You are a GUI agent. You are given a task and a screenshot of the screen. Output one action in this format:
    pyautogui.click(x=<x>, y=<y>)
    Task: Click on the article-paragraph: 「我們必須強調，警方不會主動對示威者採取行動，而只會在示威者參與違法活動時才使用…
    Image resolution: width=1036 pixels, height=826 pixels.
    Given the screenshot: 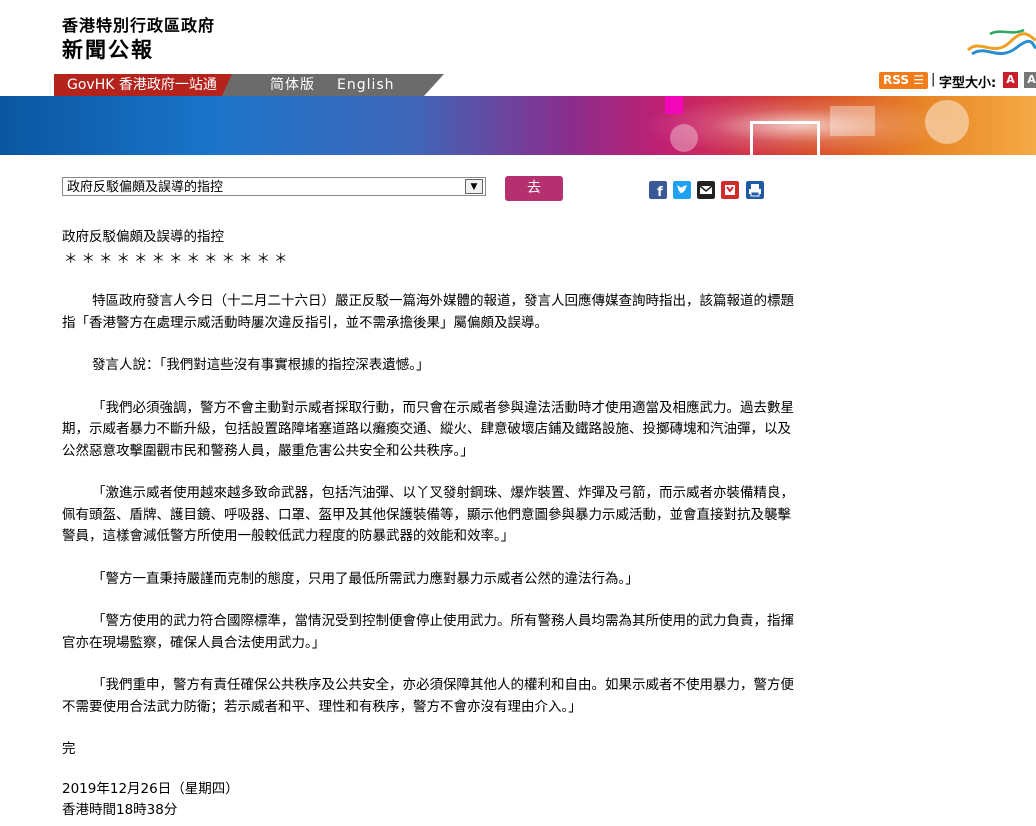 What is the action you would take?
    pyautogui.click(x=428, y=429)
    